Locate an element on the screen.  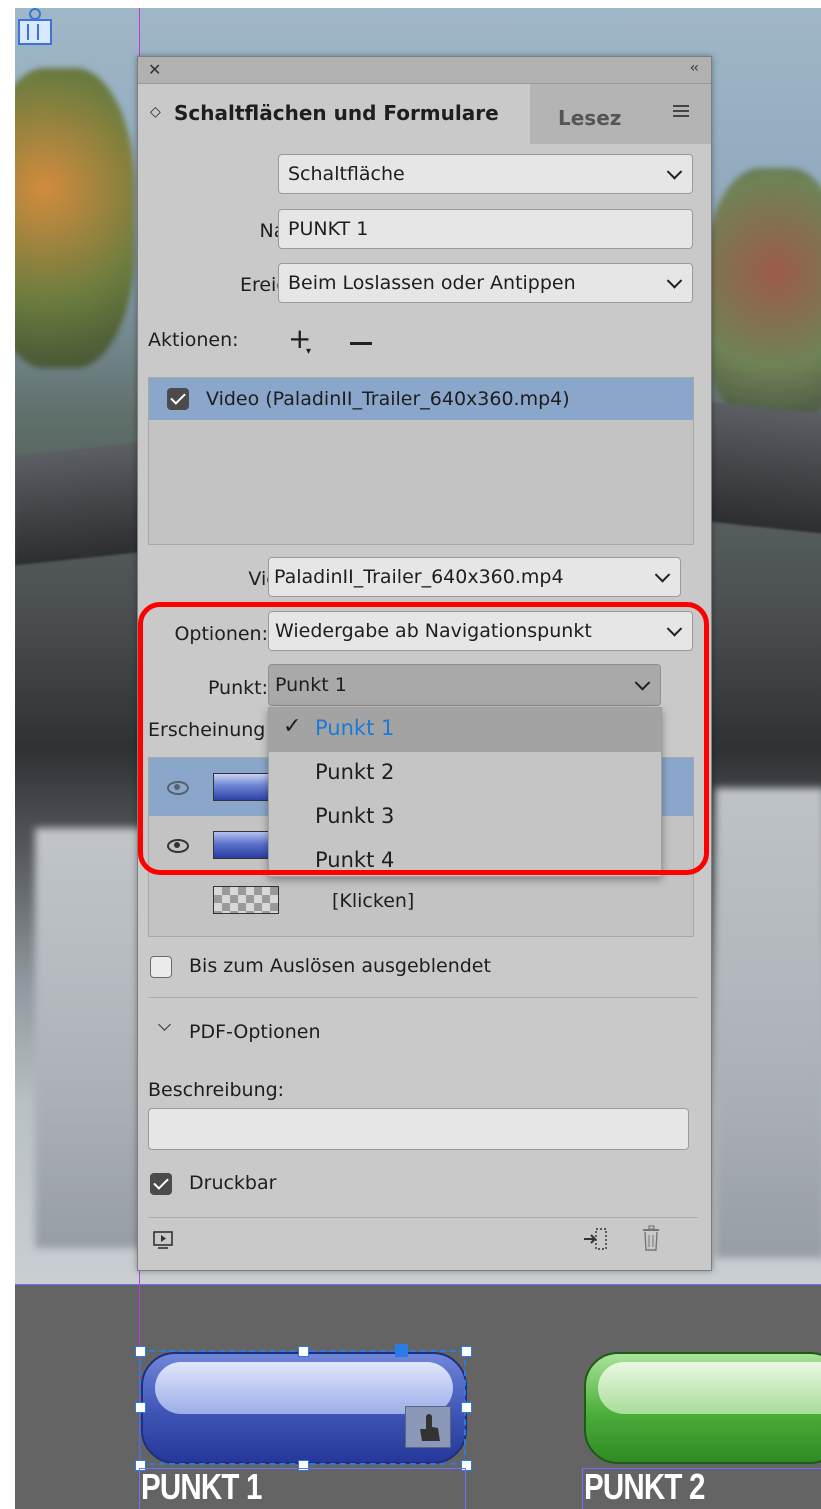
panel-tab-row: ◇ Schaltflächen und Formulare Lesez is located at coordinates (424, 114).